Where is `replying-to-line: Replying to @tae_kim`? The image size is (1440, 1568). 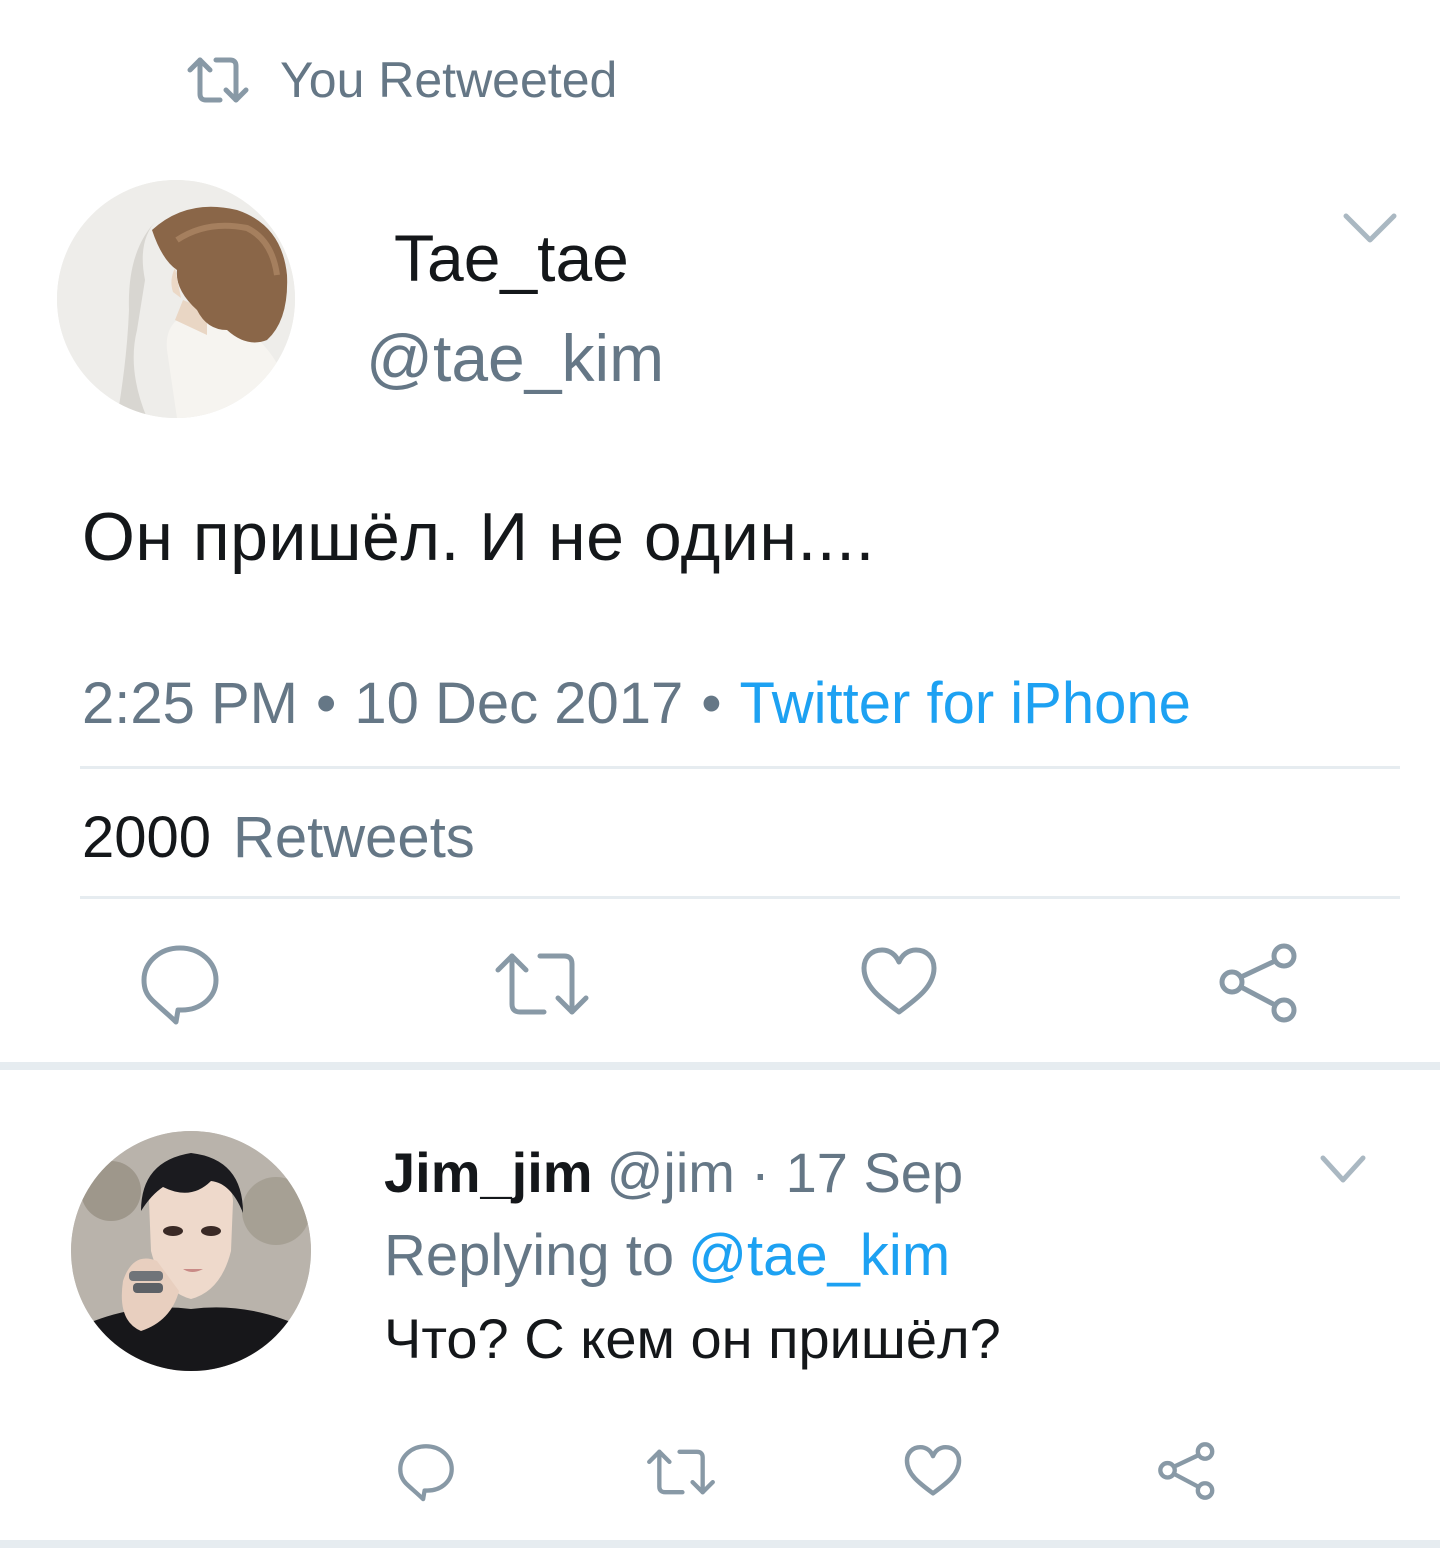 replying-to-line: Replying to @tae_kim is located at coordinates (667, 1255).